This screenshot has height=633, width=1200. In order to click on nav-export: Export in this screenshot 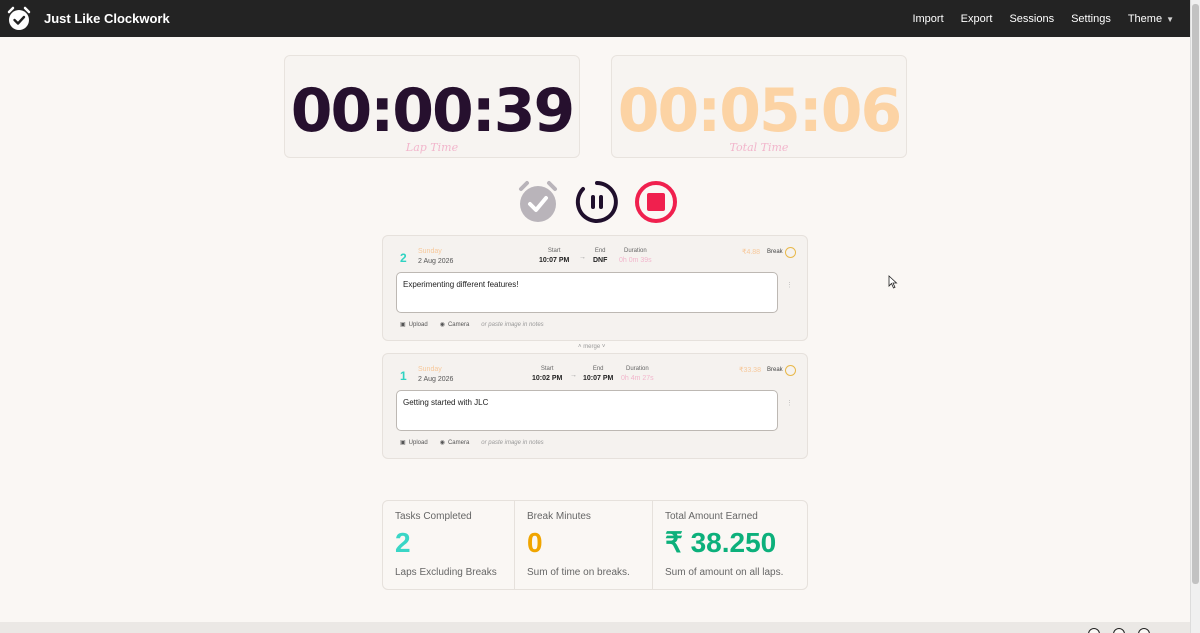, I will do `click(977, 19)`.